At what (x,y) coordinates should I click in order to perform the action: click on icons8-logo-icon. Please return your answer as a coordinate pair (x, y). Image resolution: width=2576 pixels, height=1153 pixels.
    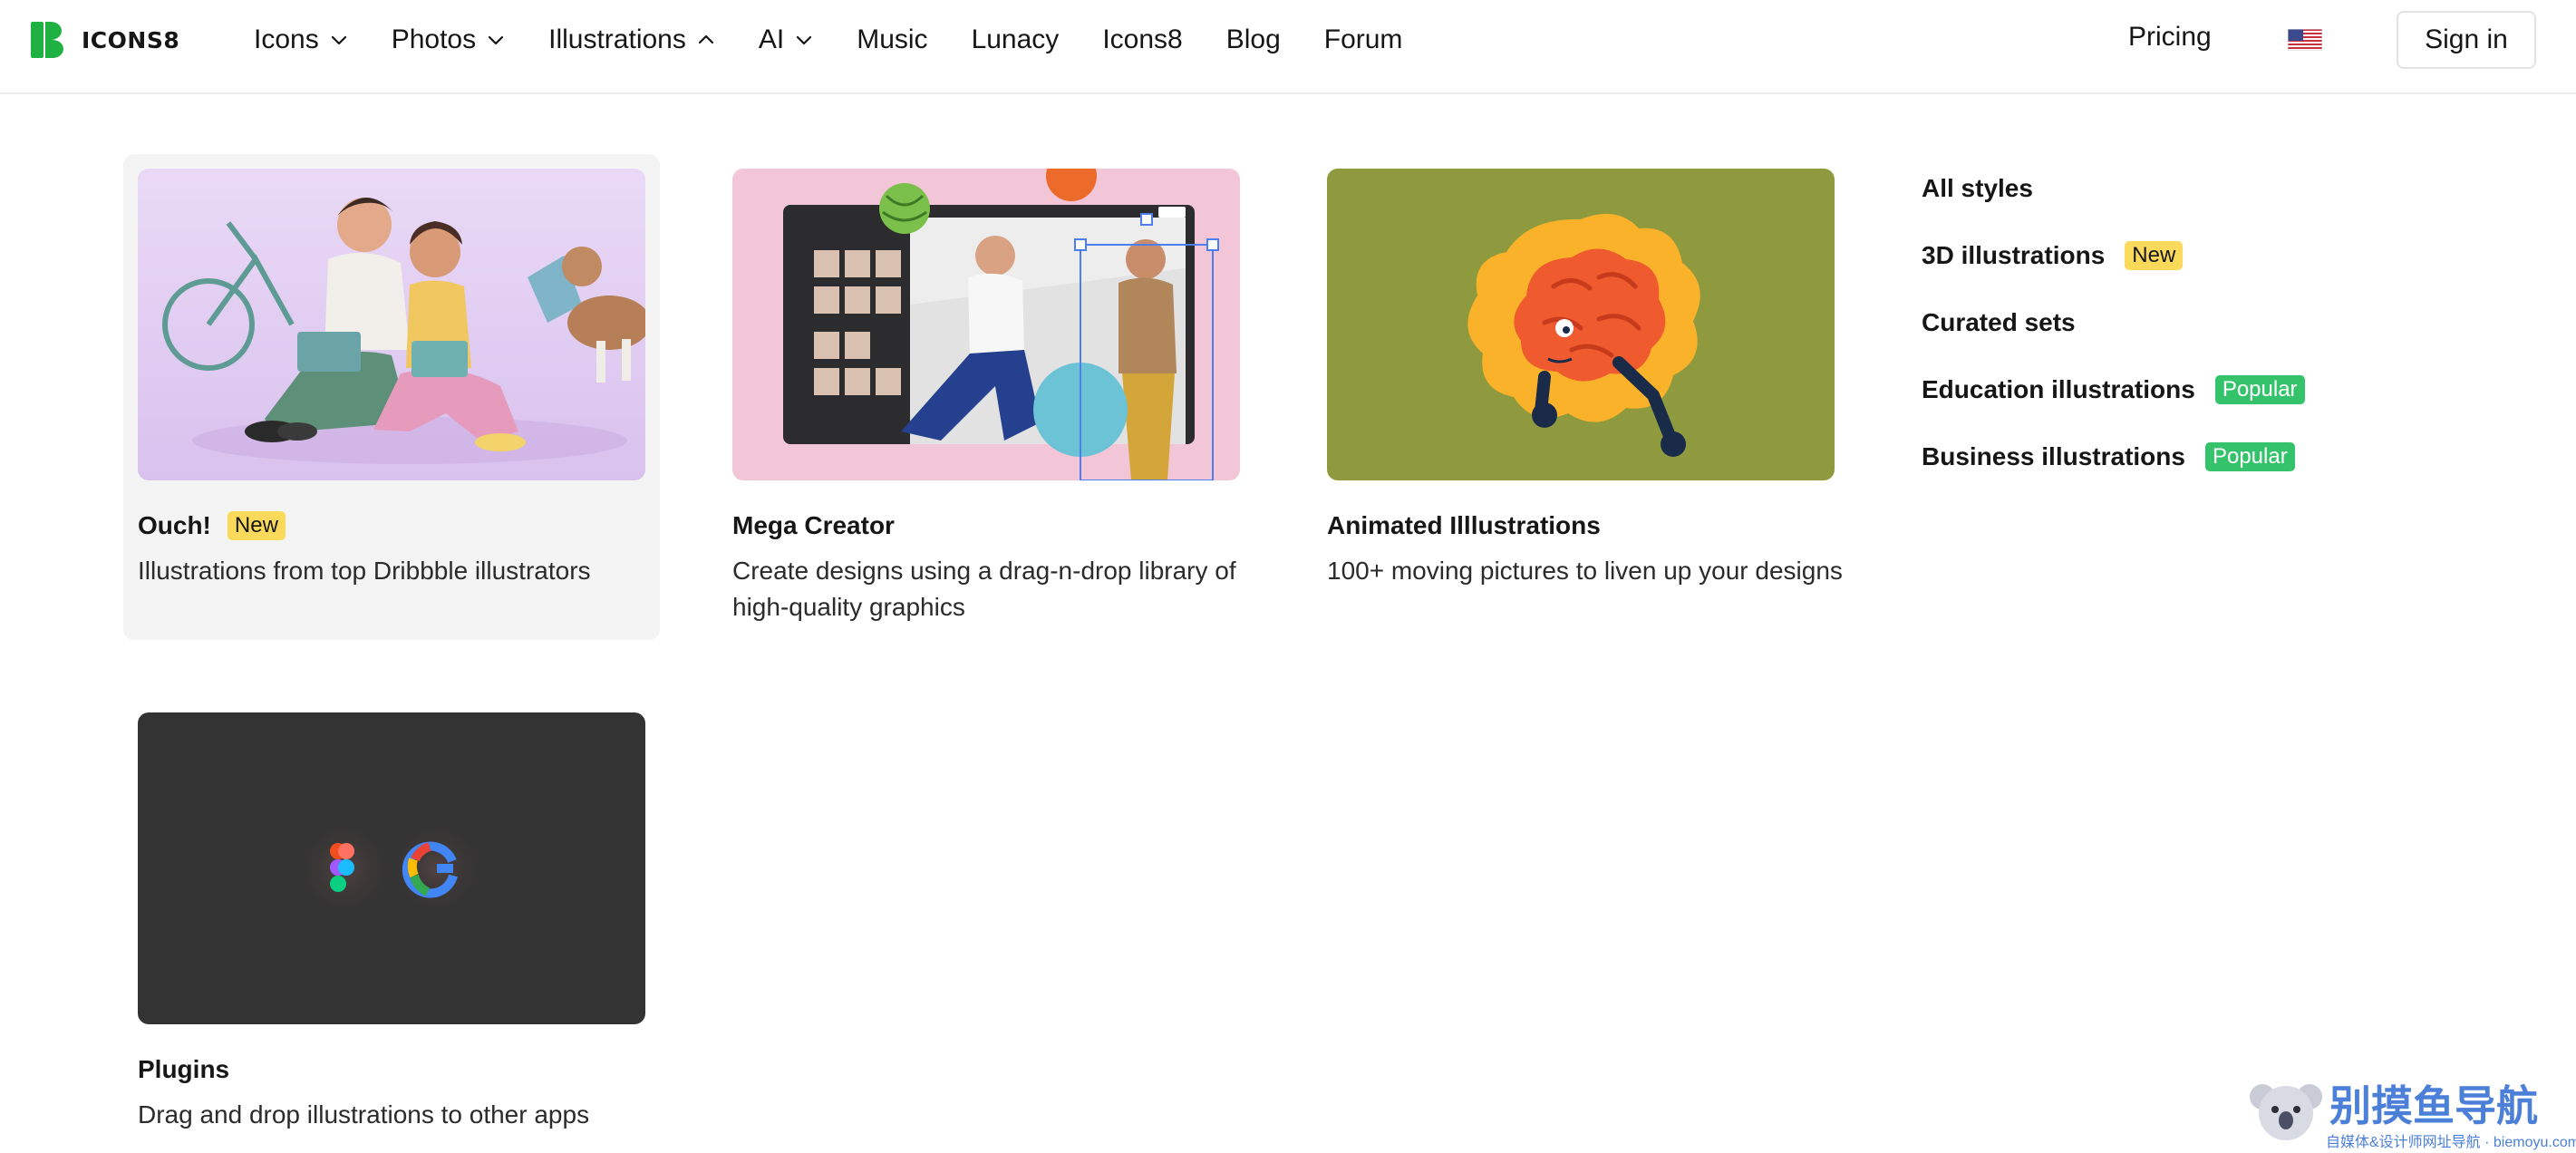
    Looking at the image, I should click on (47, 40).